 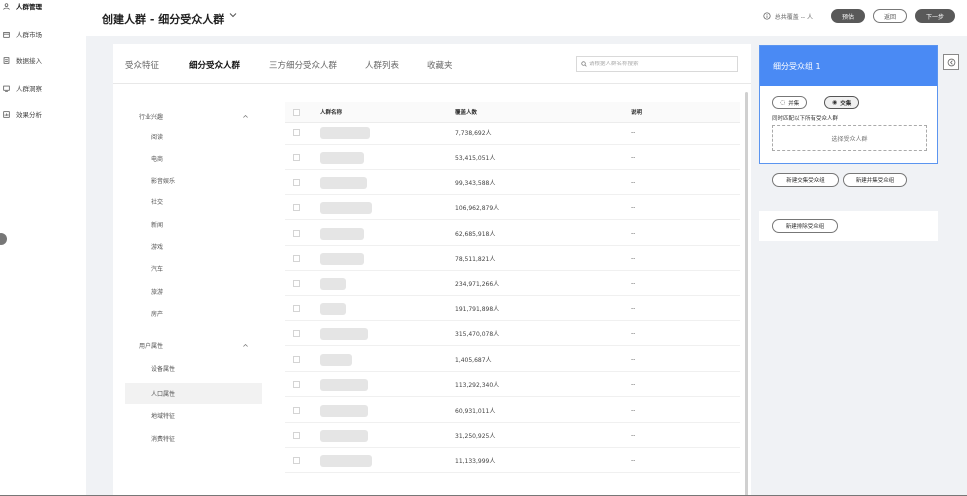 What do you see at coordinates (193, 136) in the screenshot?
I see `category-item-reading: 阅读` at bounding box center [193, 136].